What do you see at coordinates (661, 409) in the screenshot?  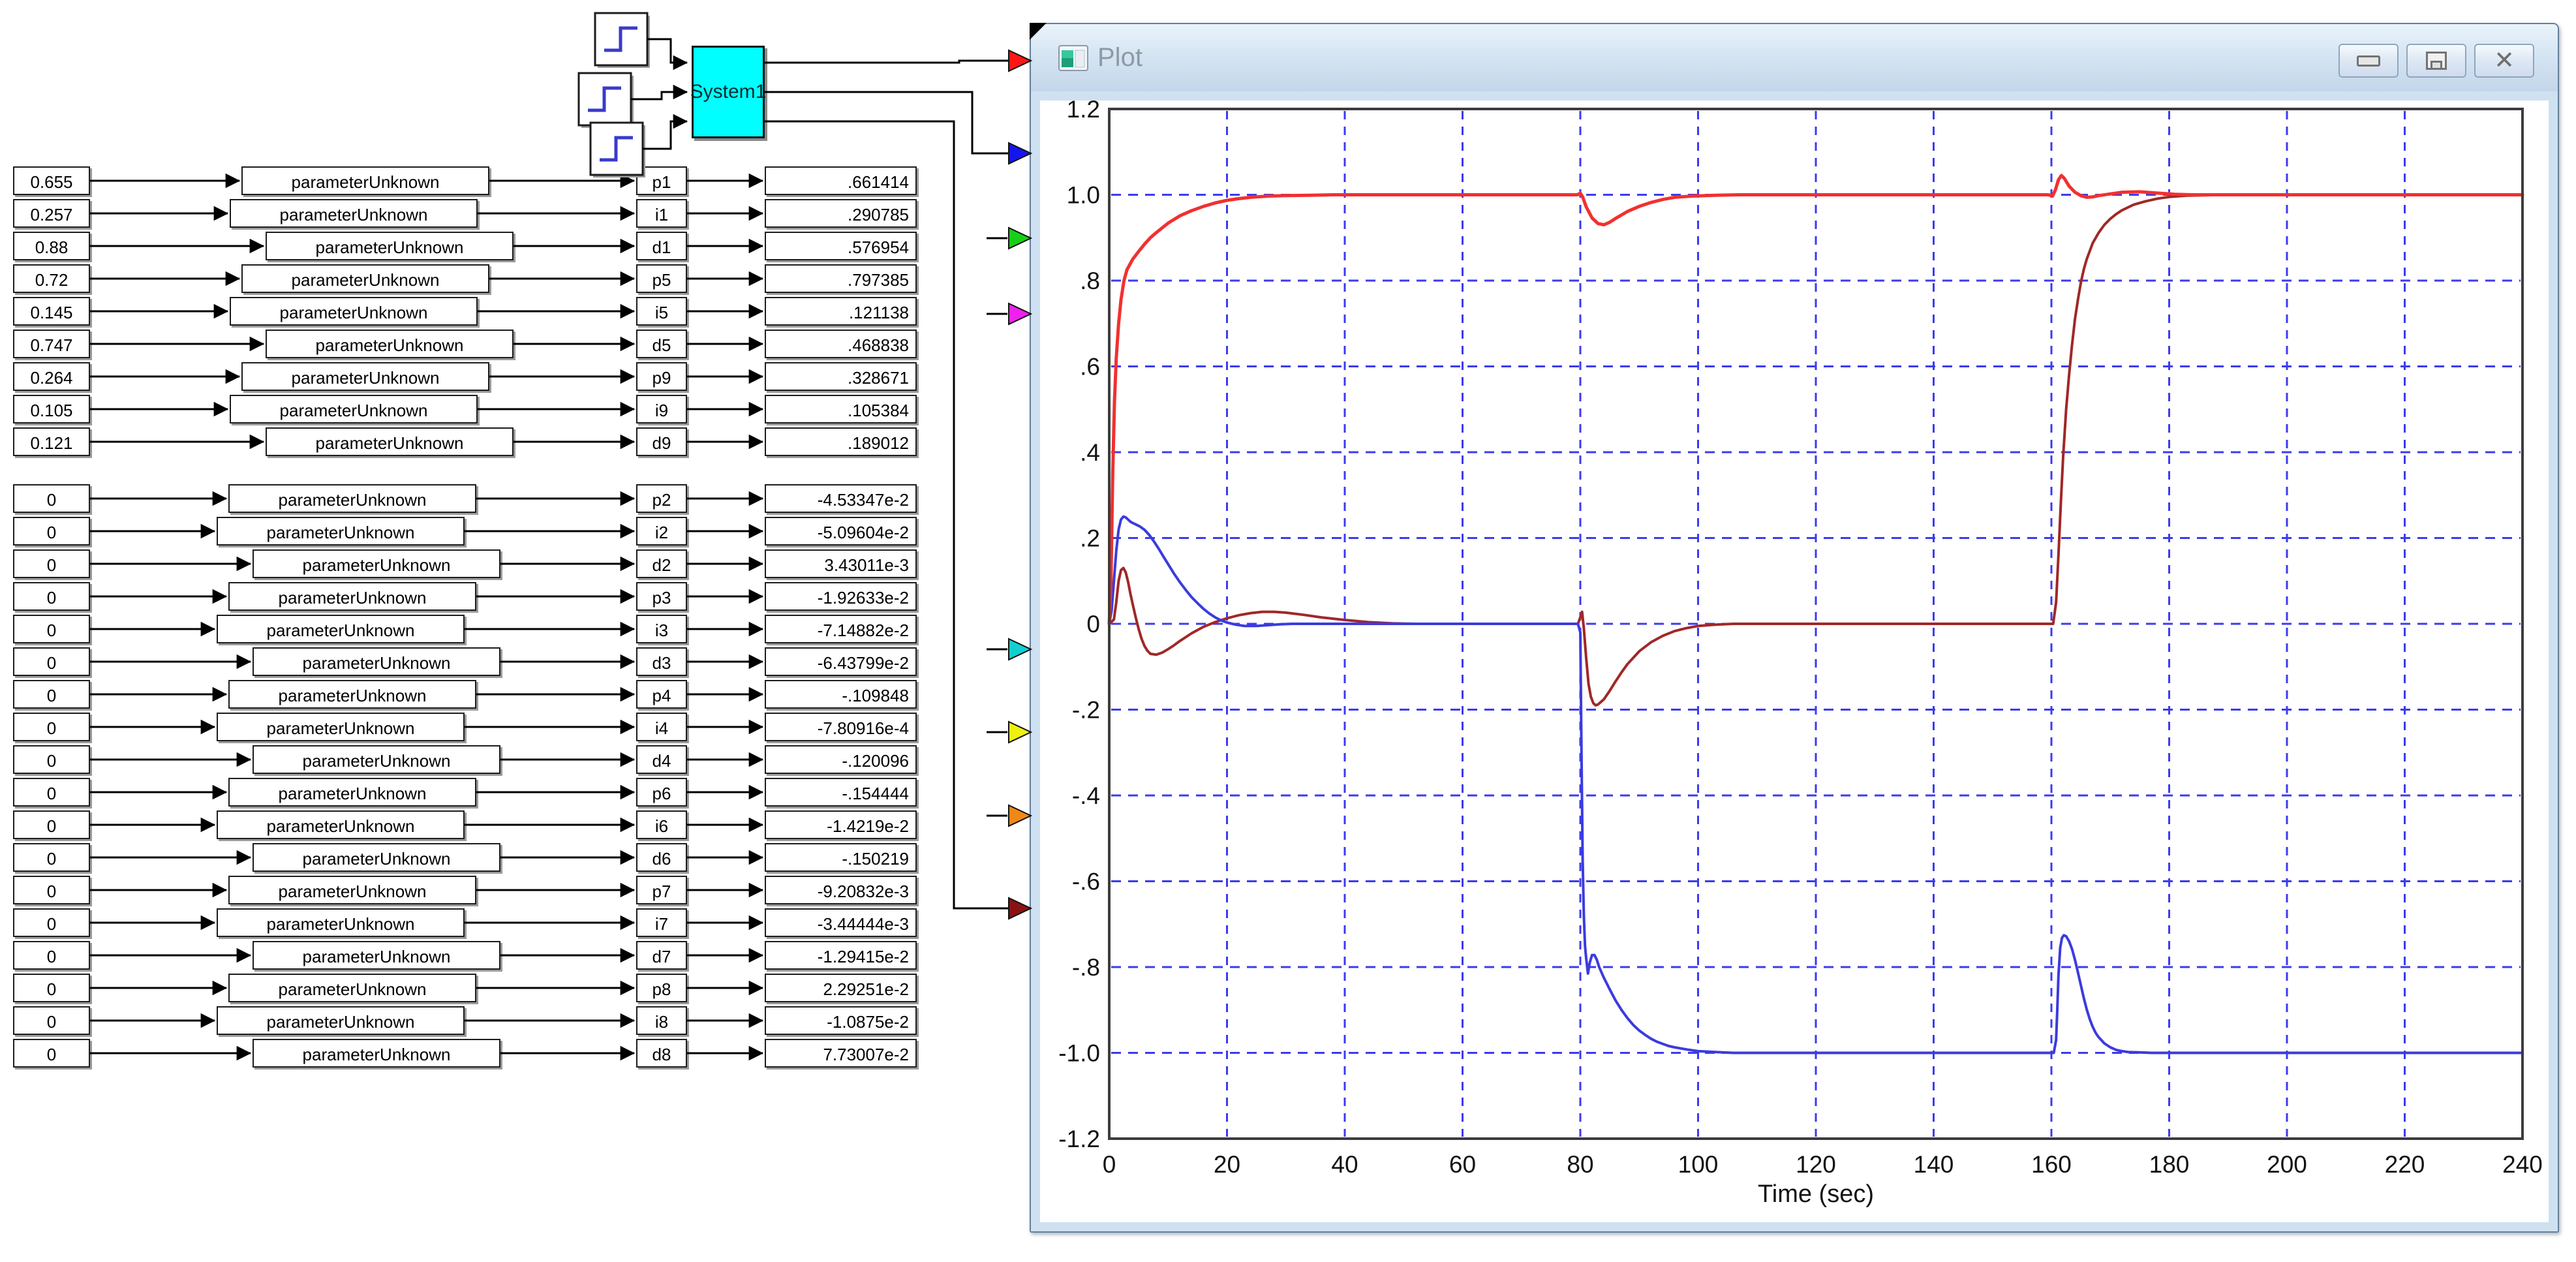 I see `param-label-block: i9` at bounding box center [661, 409].